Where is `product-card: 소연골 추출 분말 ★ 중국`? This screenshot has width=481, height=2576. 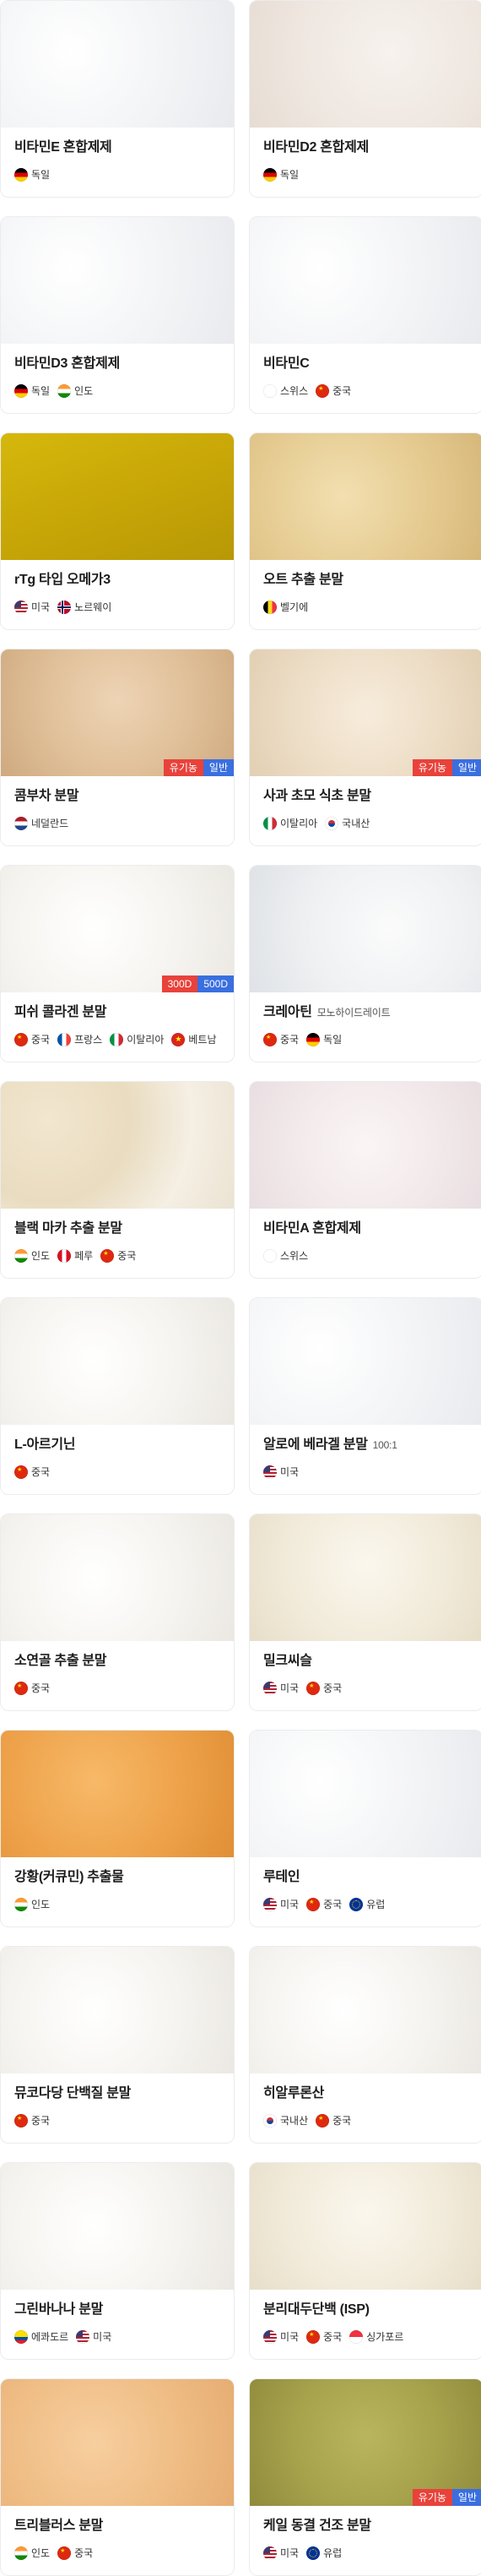 product-card: 소연골 추출 분말 ★ 중국 is located at coordinates (117, 1612).